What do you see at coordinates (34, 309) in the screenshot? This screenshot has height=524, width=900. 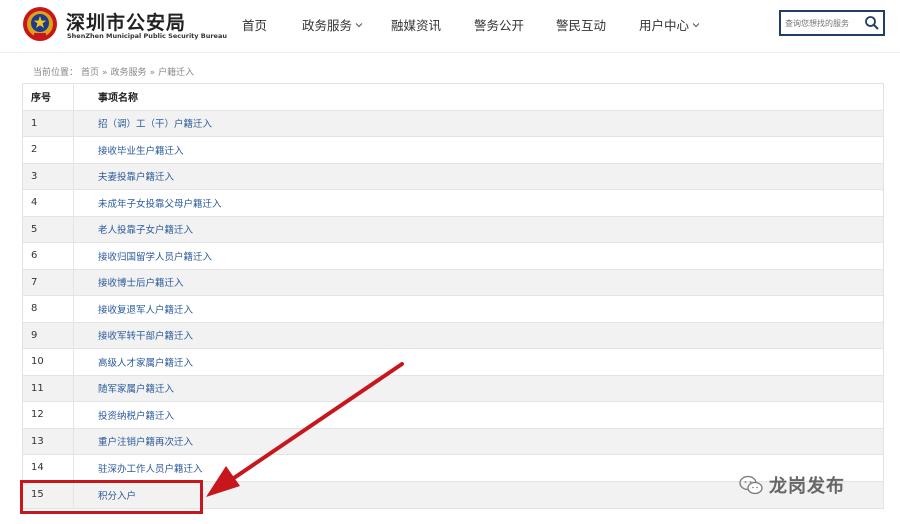 I see `row-number: 8` at bounding box center [34, 309].